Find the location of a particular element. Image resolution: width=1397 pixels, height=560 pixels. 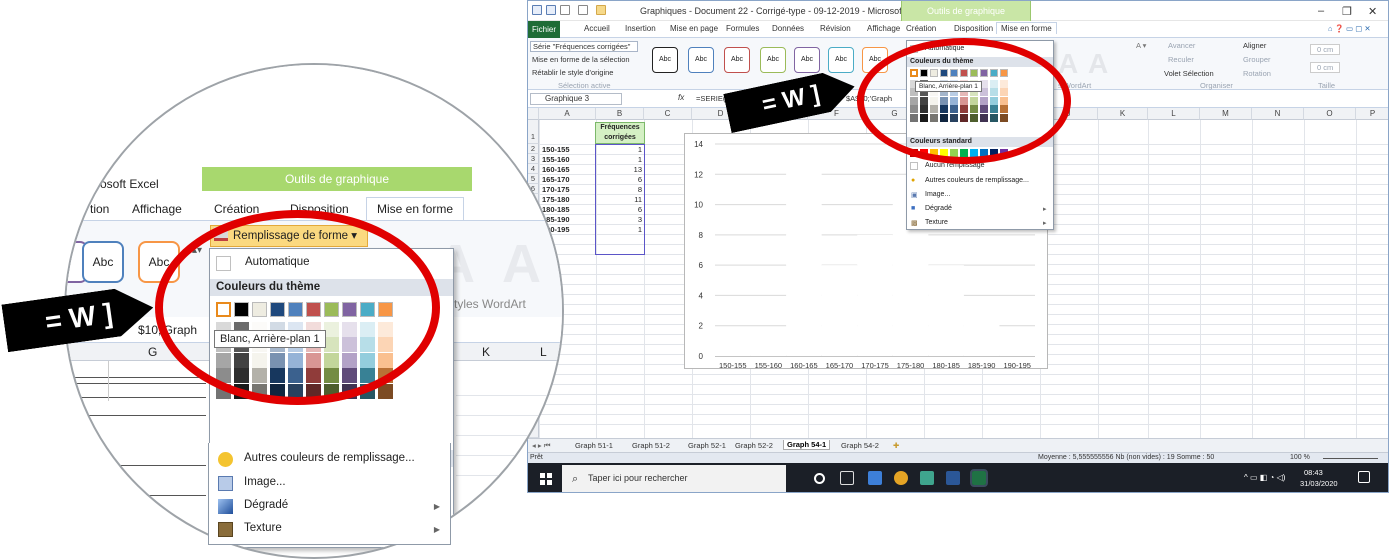

word-icon is located at coordinates (953, 478).